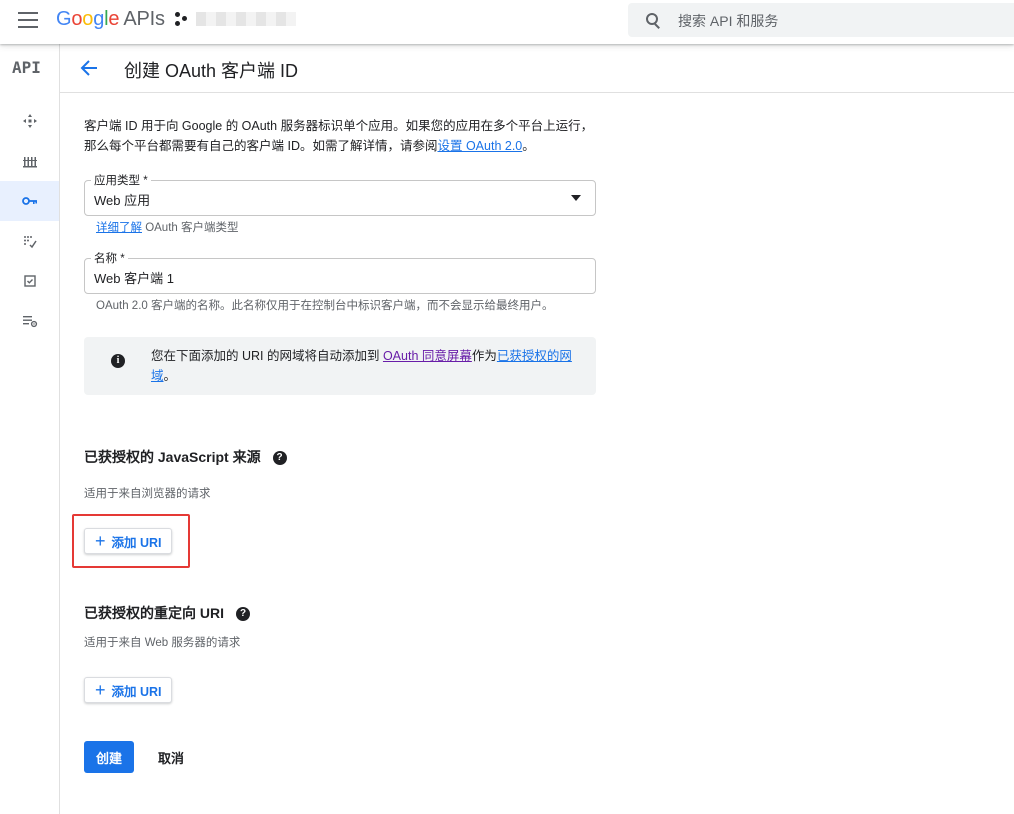 Image resolution: width=1014 pixels, height=814 pixels. What do you see at coordinates (340, 194) in the screenshot?
I see `app-type-select: 应用类型 * Web 应用` at bounding box center [340, 194].